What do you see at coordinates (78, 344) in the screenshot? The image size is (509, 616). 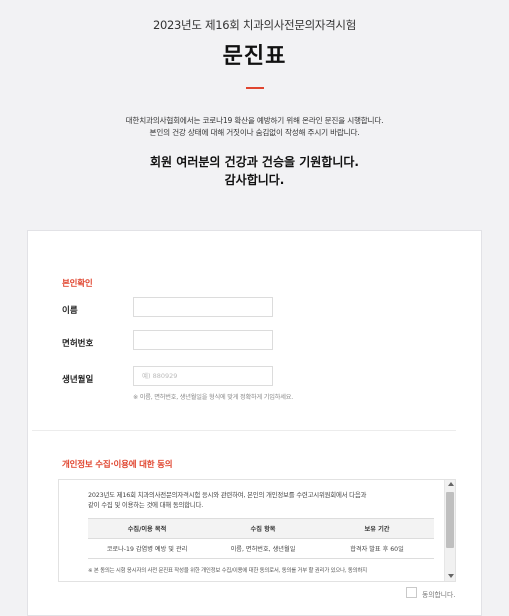 I see `license-number-label: 면허번호` at bounding box center [78, 344].